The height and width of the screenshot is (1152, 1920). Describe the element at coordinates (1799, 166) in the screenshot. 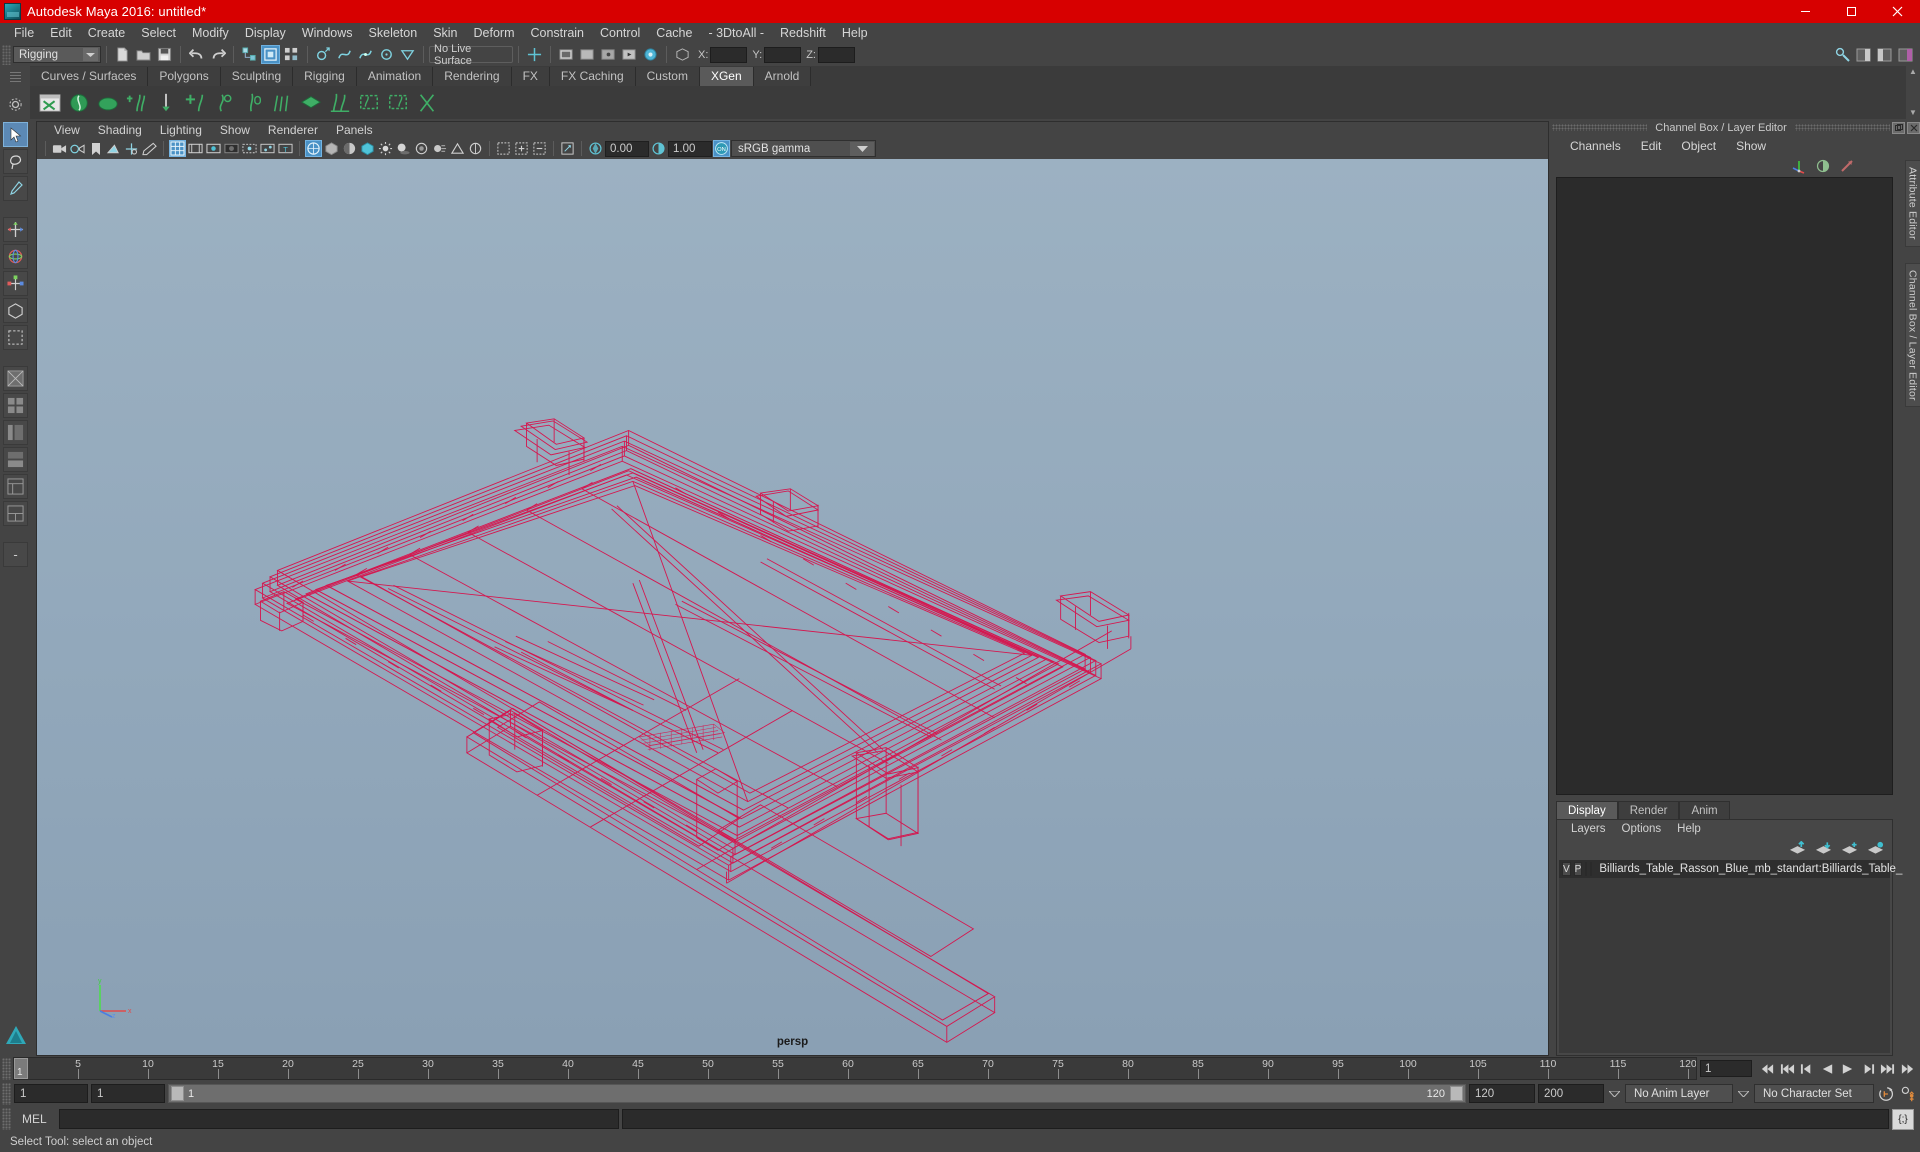

I see `manipulator-icon` at that location.